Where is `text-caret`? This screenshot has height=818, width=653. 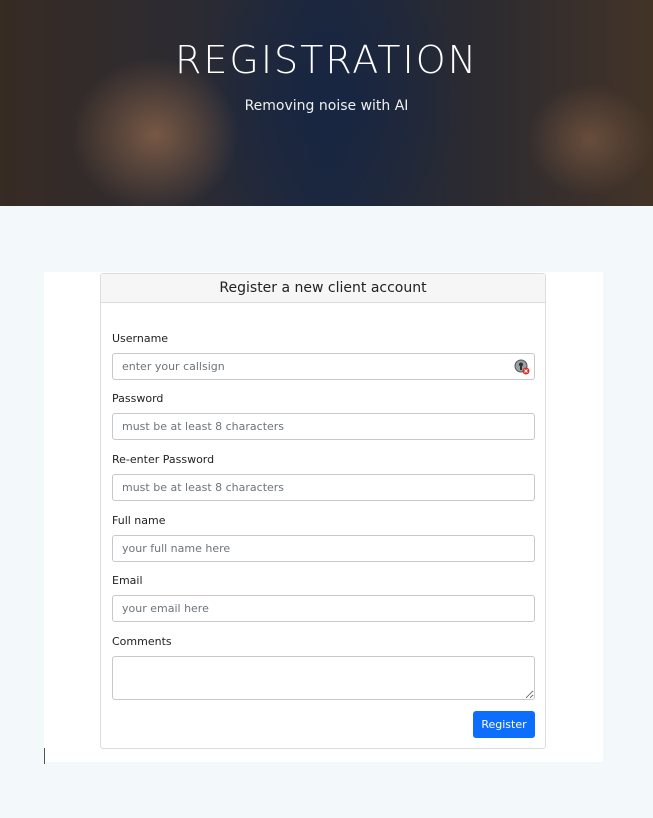 text-caret is located at coordinates (44, 756).